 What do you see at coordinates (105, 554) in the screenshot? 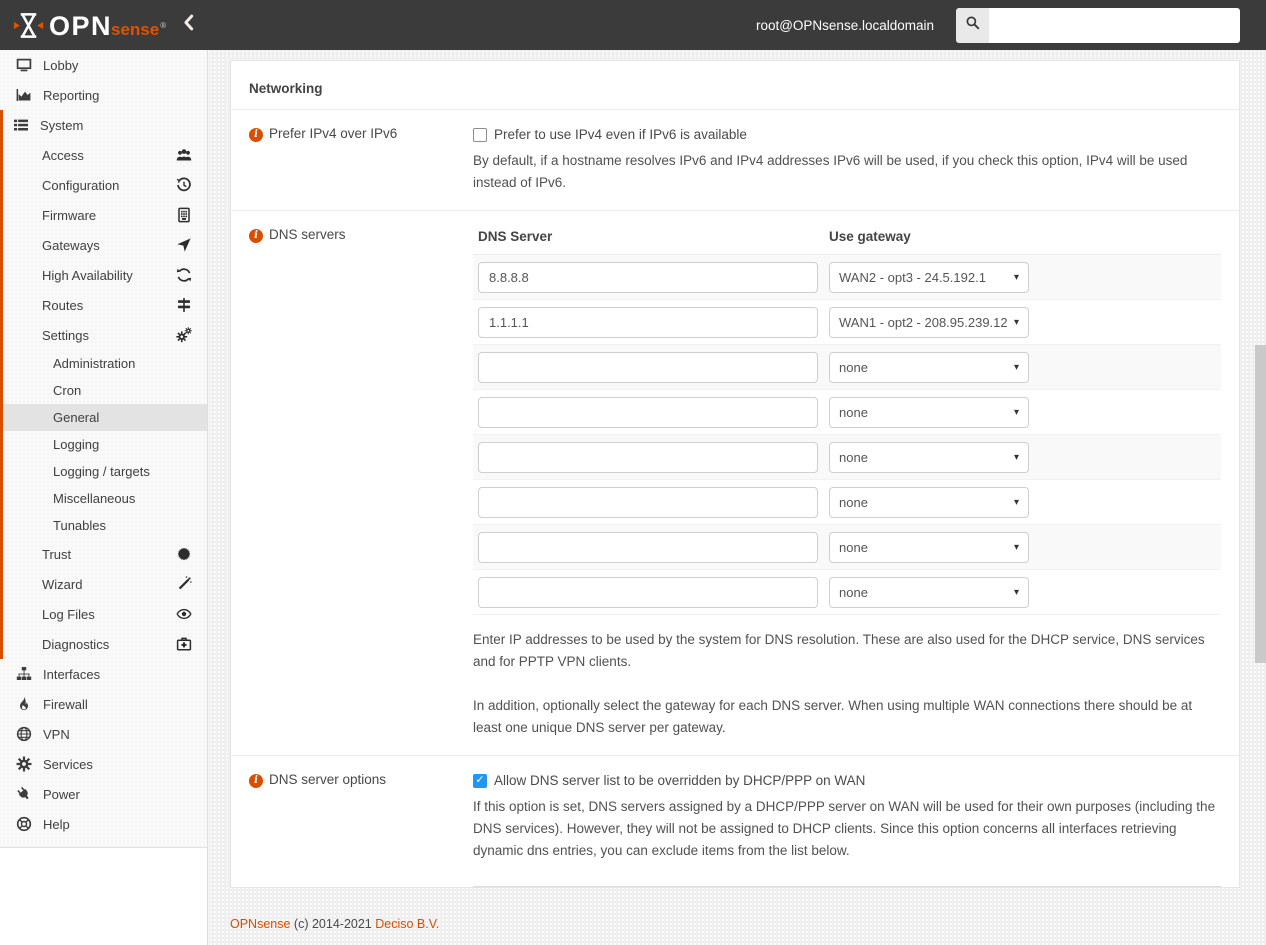
I see `sidebar-item-trust: Trust` at bounding box center [105, 554].